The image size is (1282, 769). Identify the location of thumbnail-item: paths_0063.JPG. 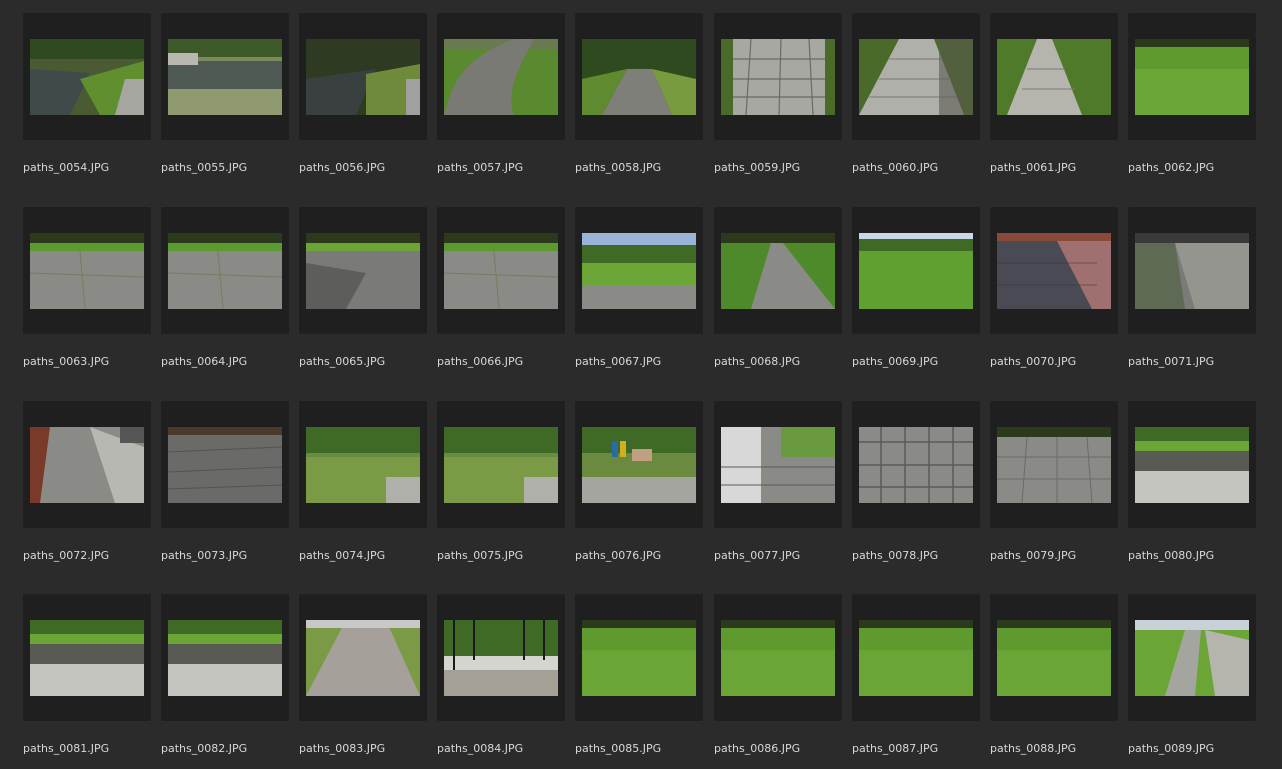
(87, 294).